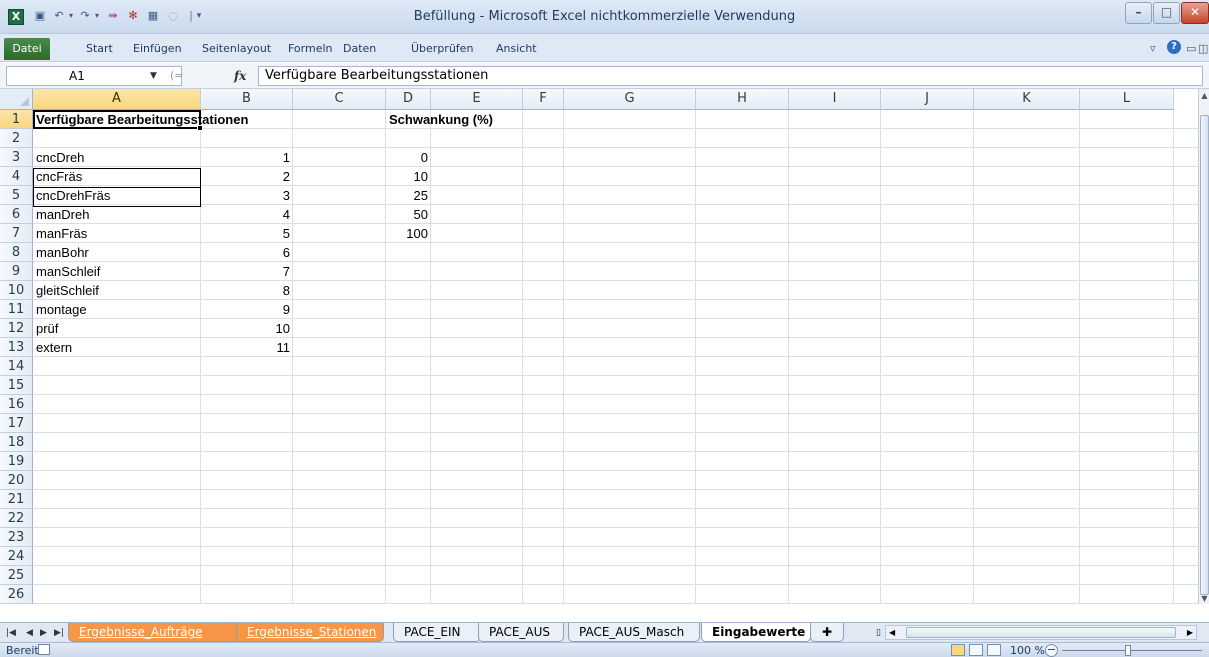 The height and width of the screenshot is (657, 1209). Describe the element at coordinates (756, 632) in the screenshot. I see `sheet-tab-eingabewerte: Eingabewerte` at that location.